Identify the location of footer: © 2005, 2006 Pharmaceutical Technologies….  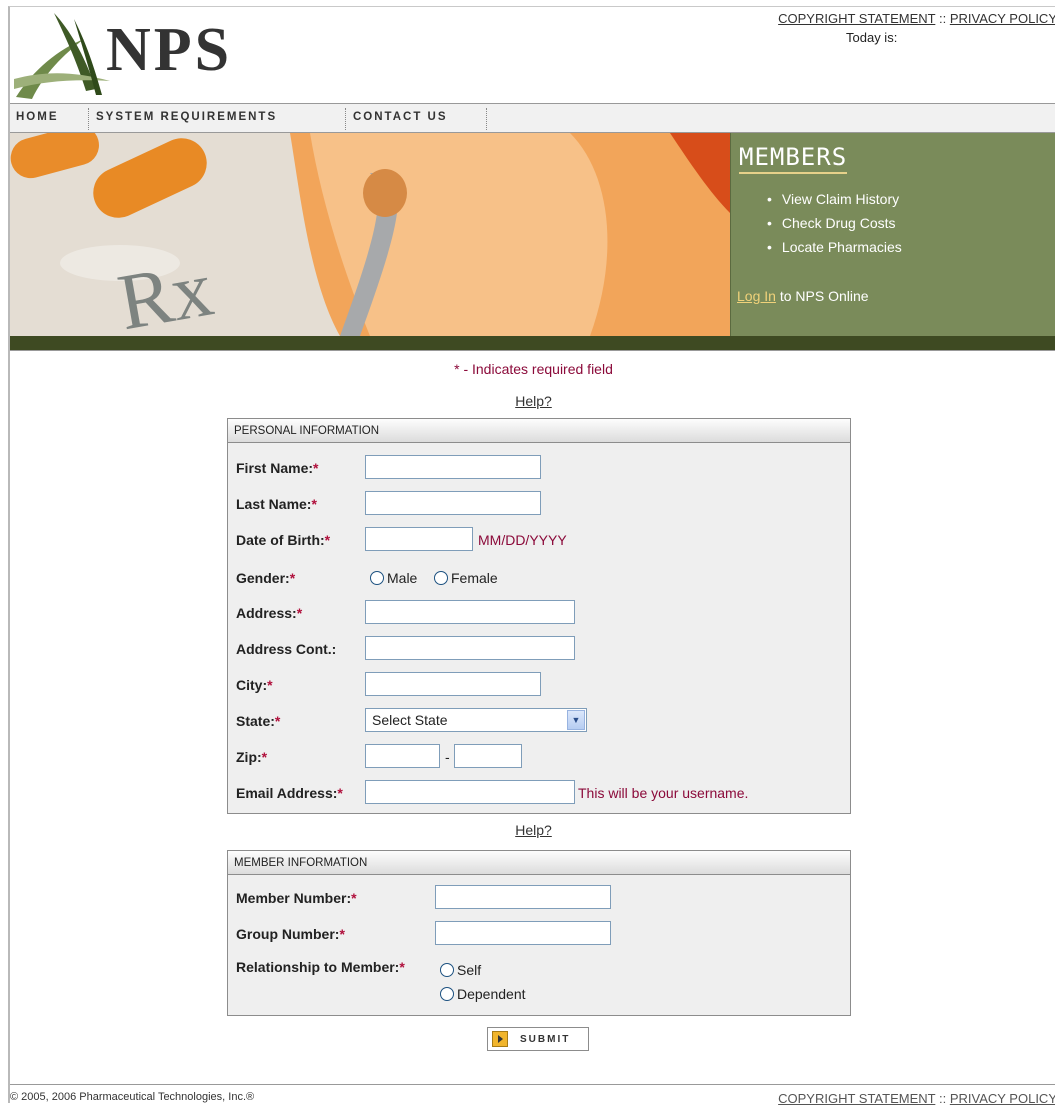
(532, 1095).